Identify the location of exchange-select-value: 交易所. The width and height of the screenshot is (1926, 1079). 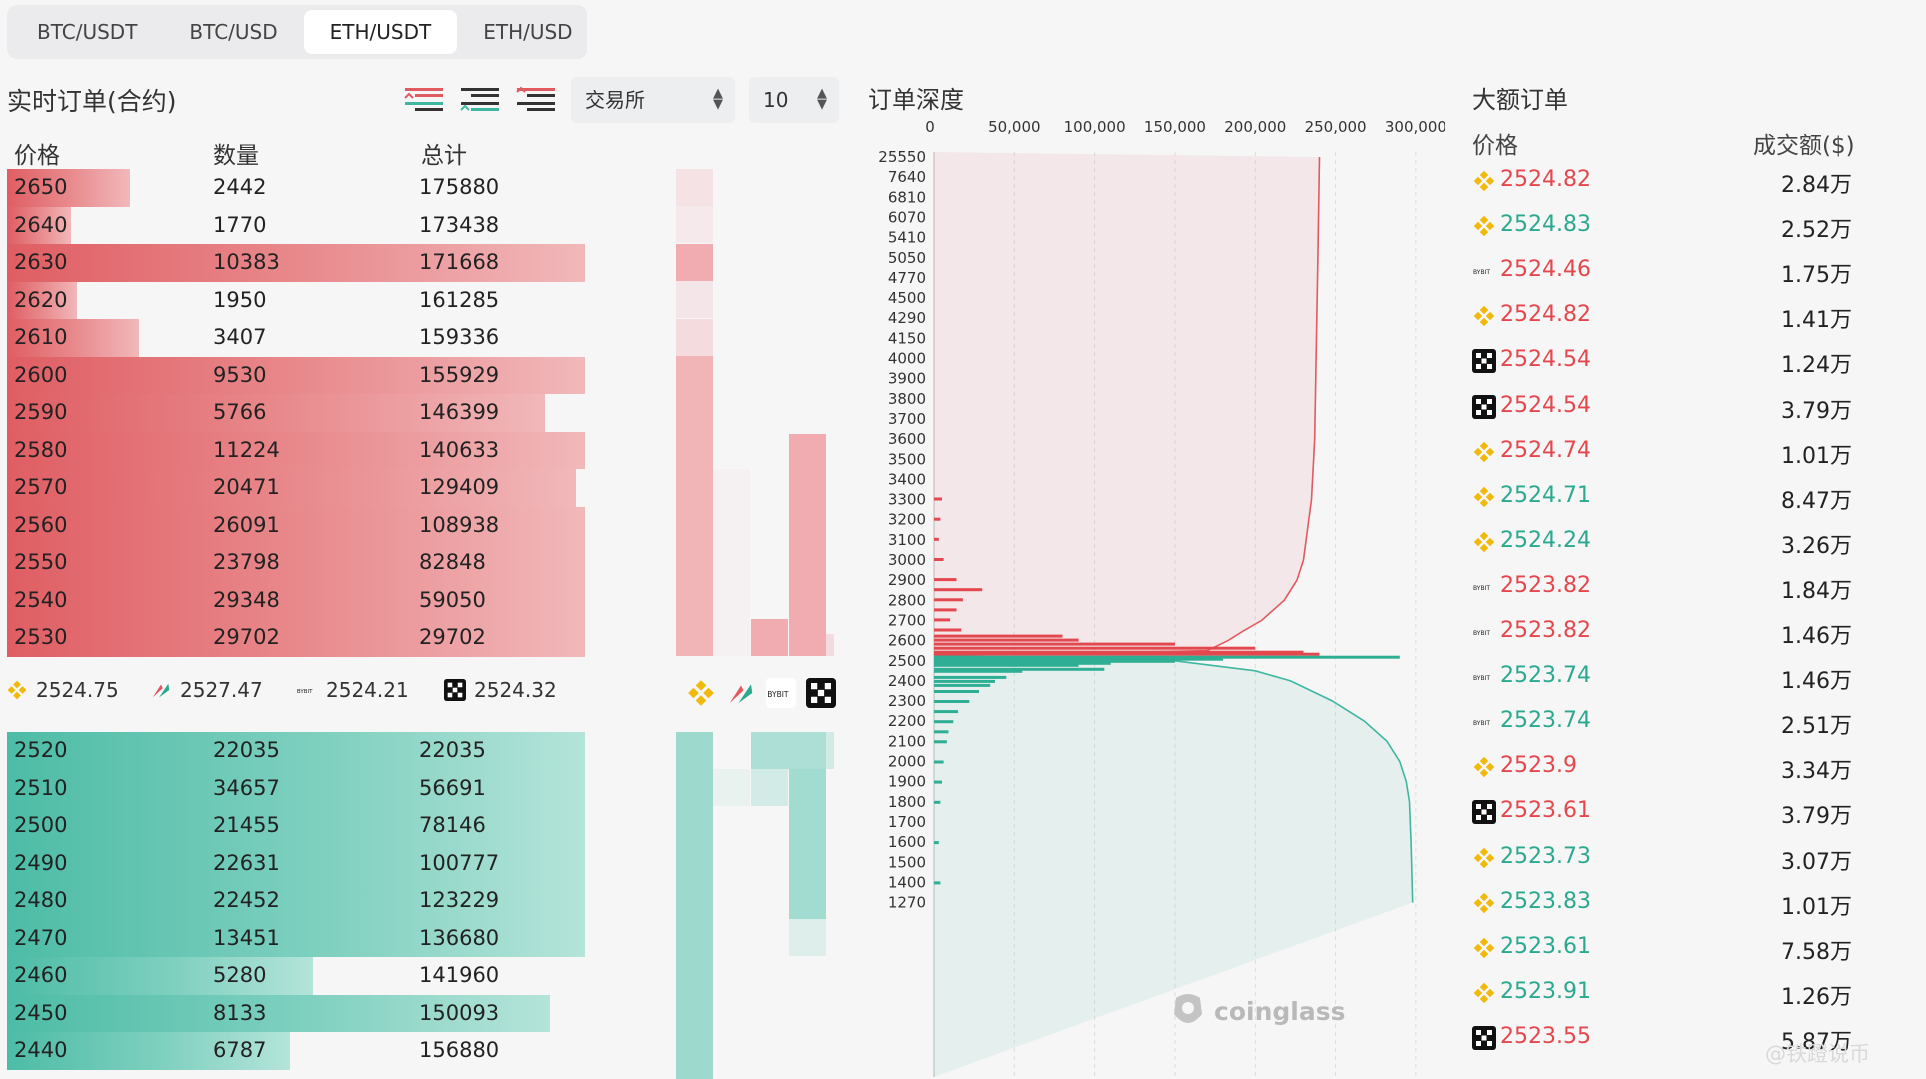
(615, 100).